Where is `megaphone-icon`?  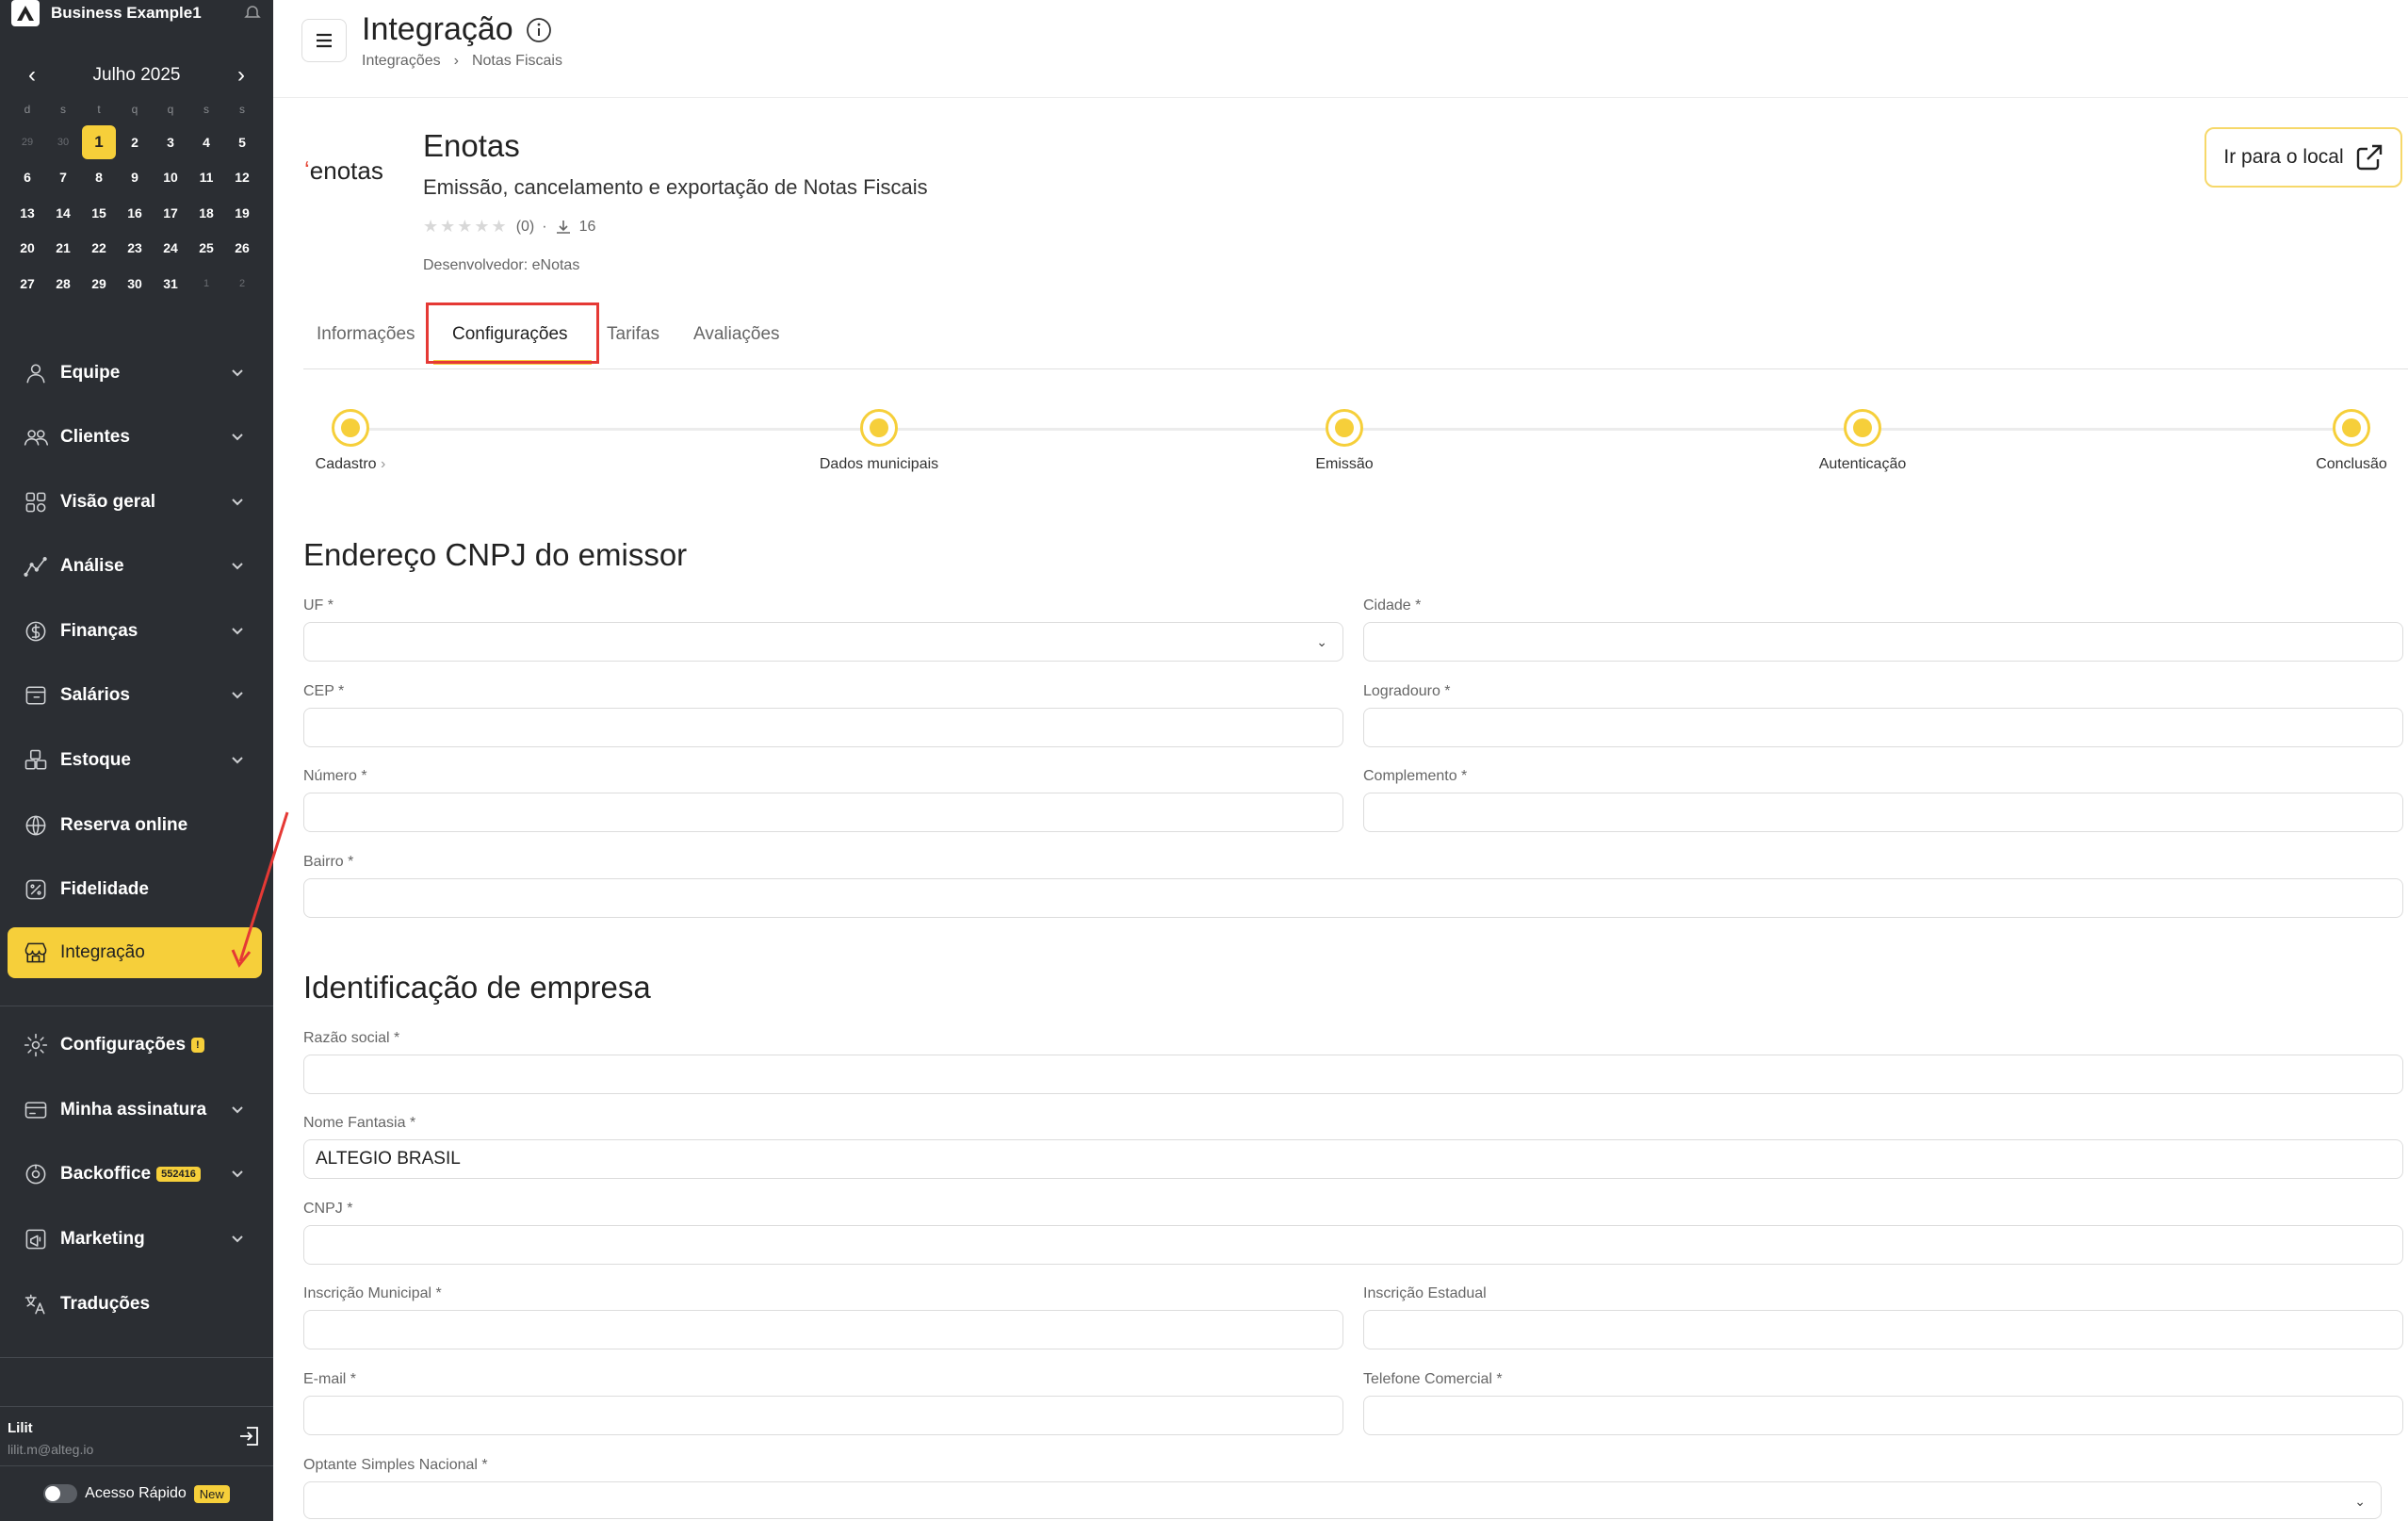
megaphone-icon is located at coordinates (36, 1239).